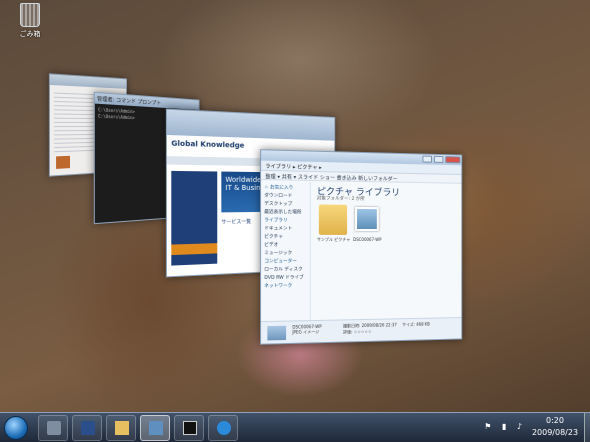  Describe the element at coordinates (295, 427) in the screenshot. I see `taskbar: ⚑ ▮ ♪ 0:20 2009/08/23` at that location.